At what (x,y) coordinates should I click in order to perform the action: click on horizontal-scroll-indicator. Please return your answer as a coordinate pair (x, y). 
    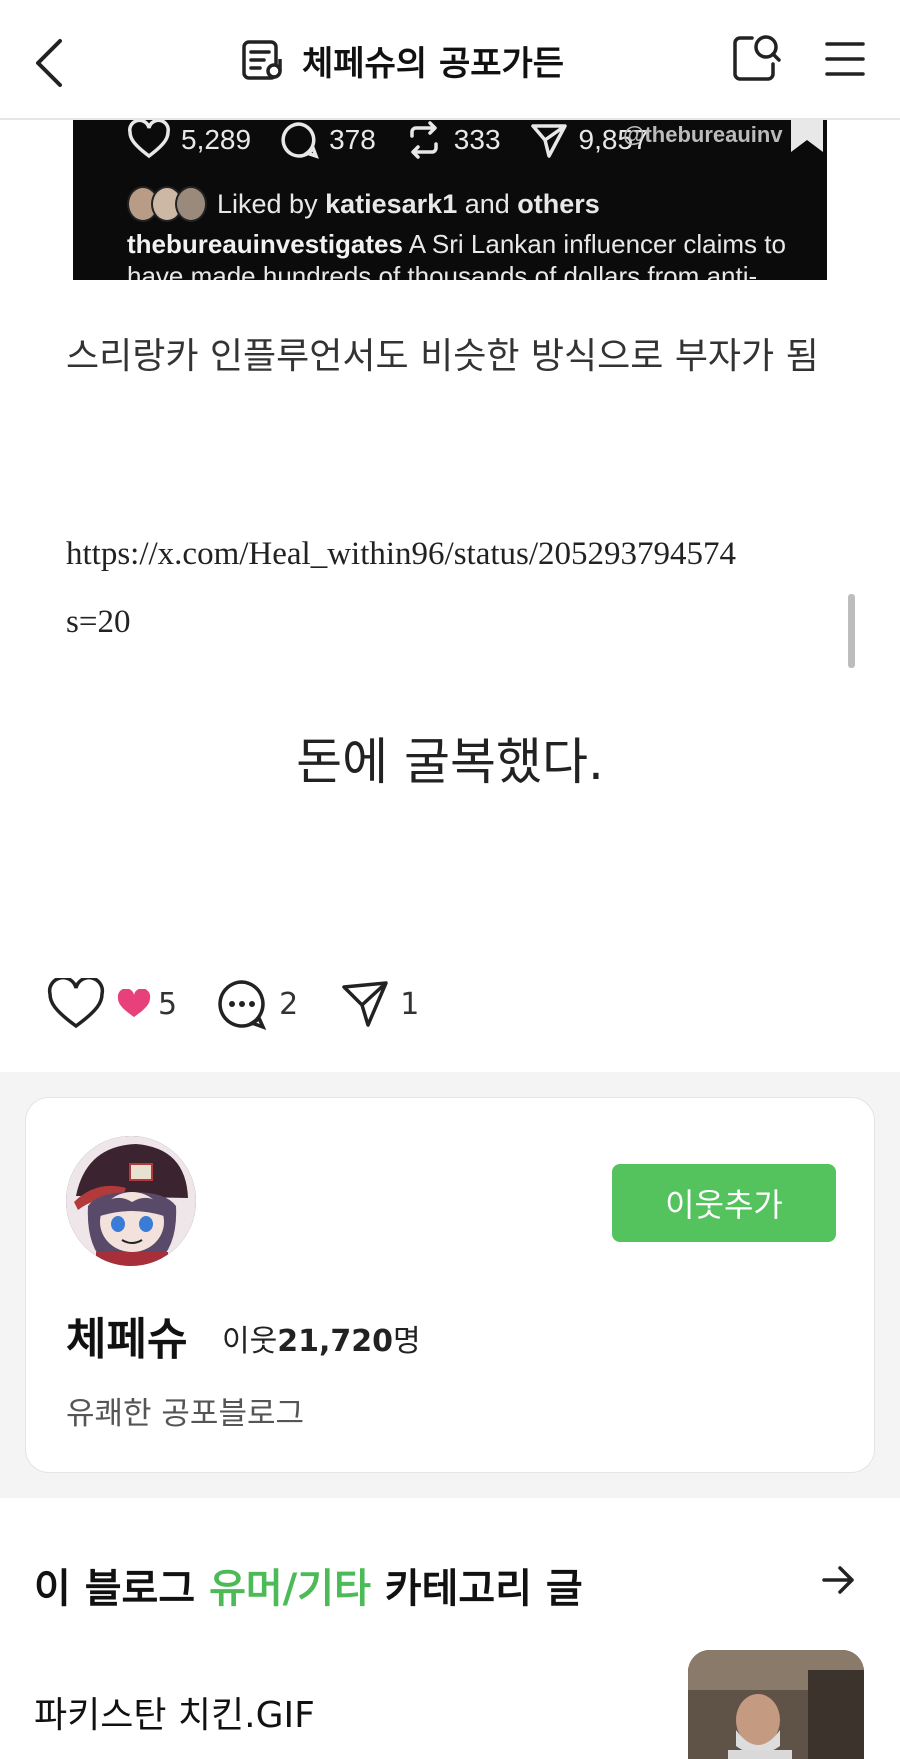
    Looking at the image, I should click on (851, 631).